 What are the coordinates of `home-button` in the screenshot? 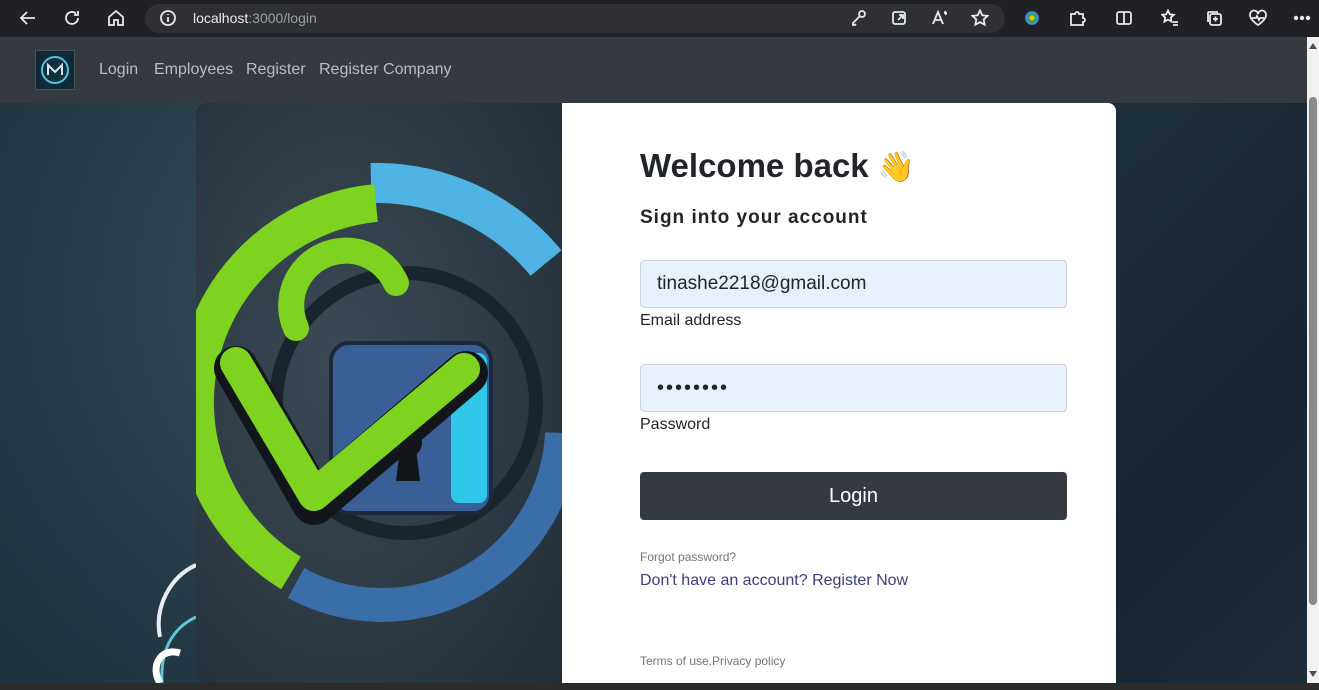 It's located at (116, 18).